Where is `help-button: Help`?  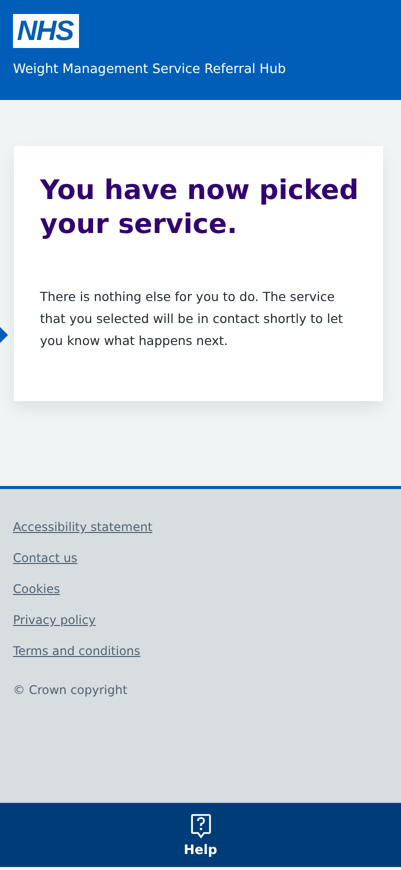
help-button: Help is located at coordinates (201, 830).